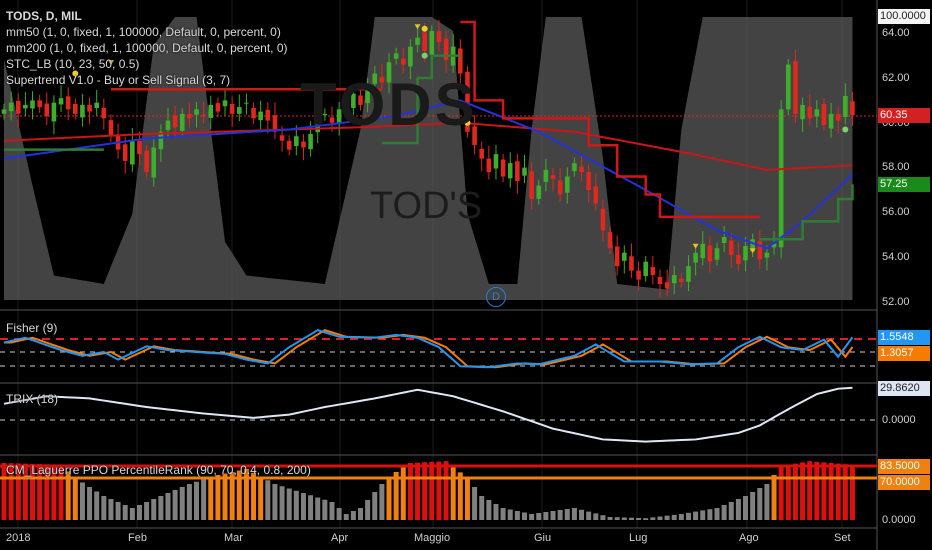 The height and width of the screenshot is (550, 932). I want to click on price-tick: 52.00, so click(896, 302).